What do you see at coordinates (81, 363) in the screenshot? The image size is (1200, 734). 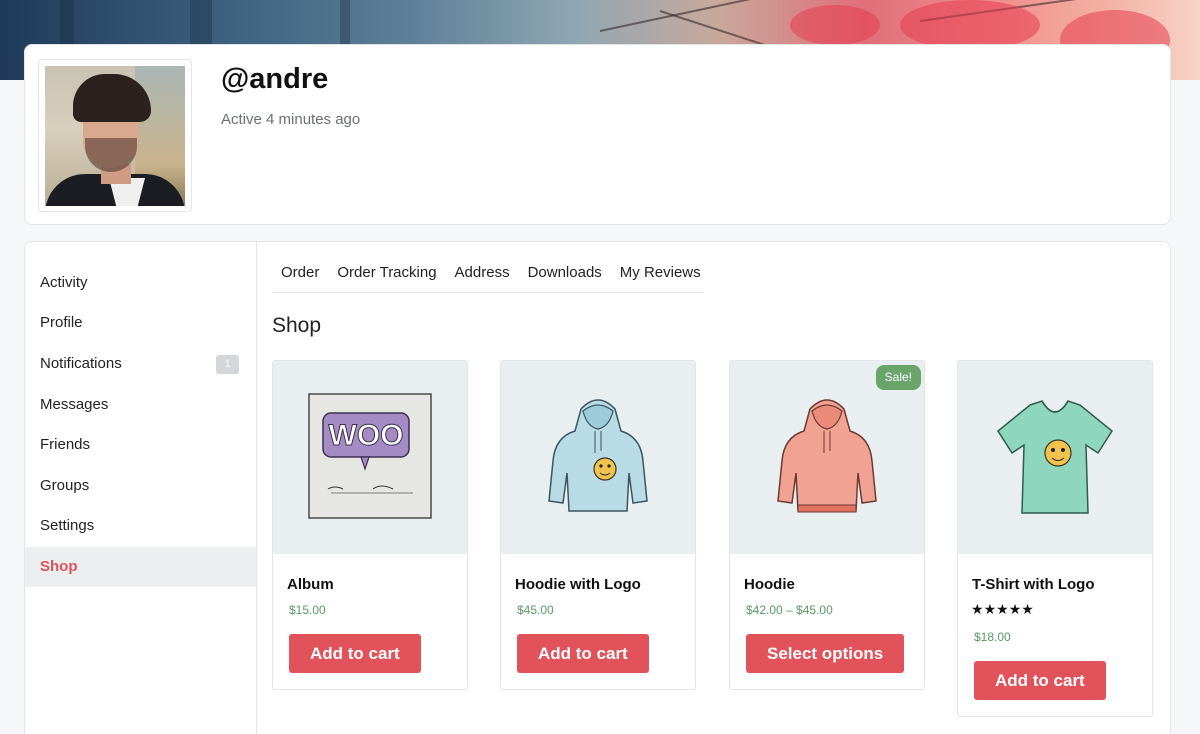 I see `sidebar-item-label: Notifications` at bounding box center [81, 363].